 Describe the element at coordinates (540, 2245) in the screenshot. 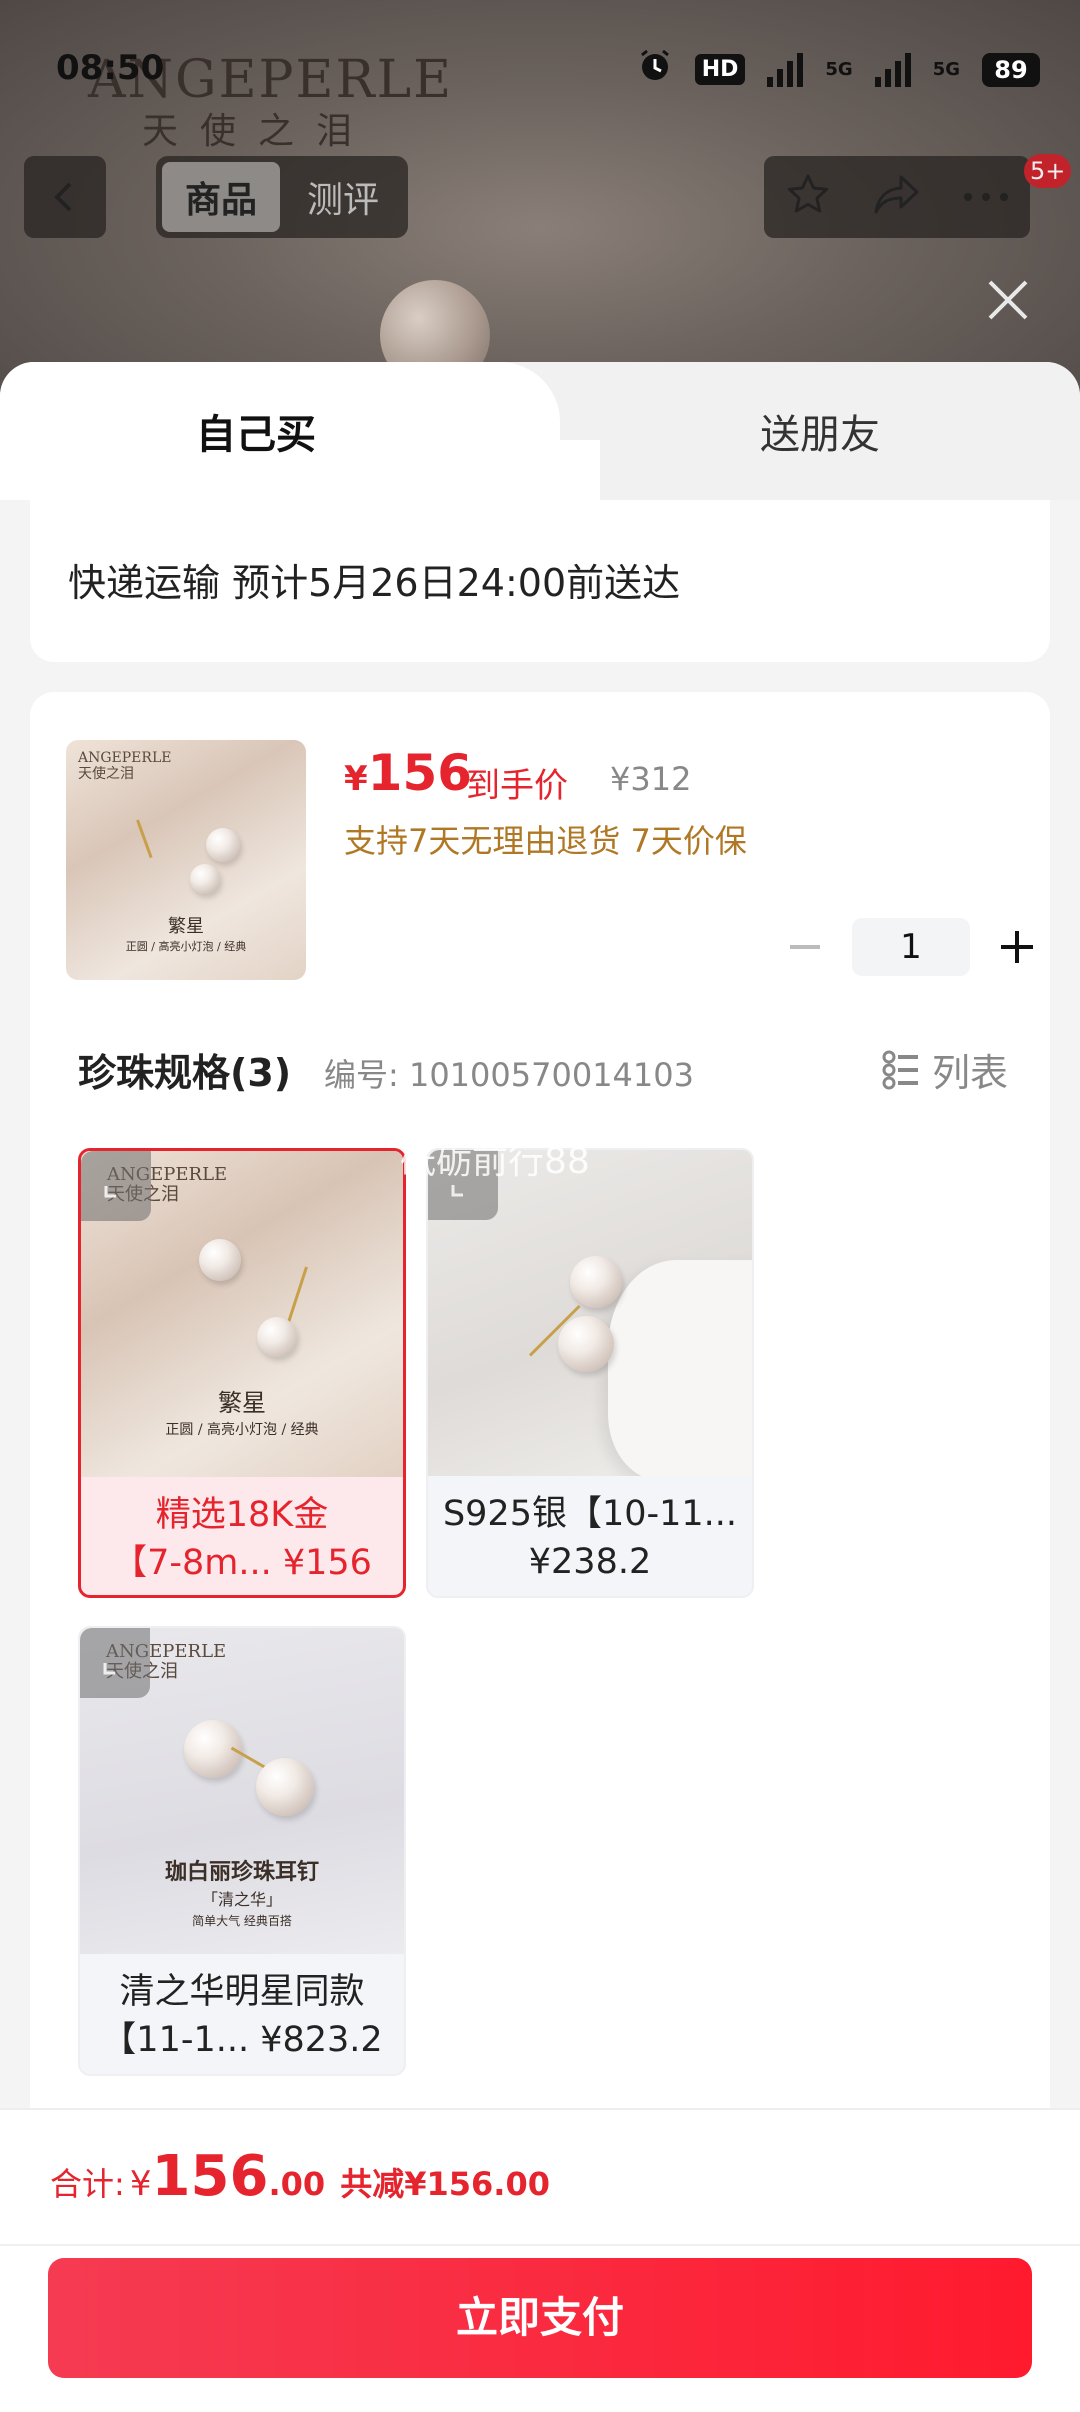

I see `divider` at that location.